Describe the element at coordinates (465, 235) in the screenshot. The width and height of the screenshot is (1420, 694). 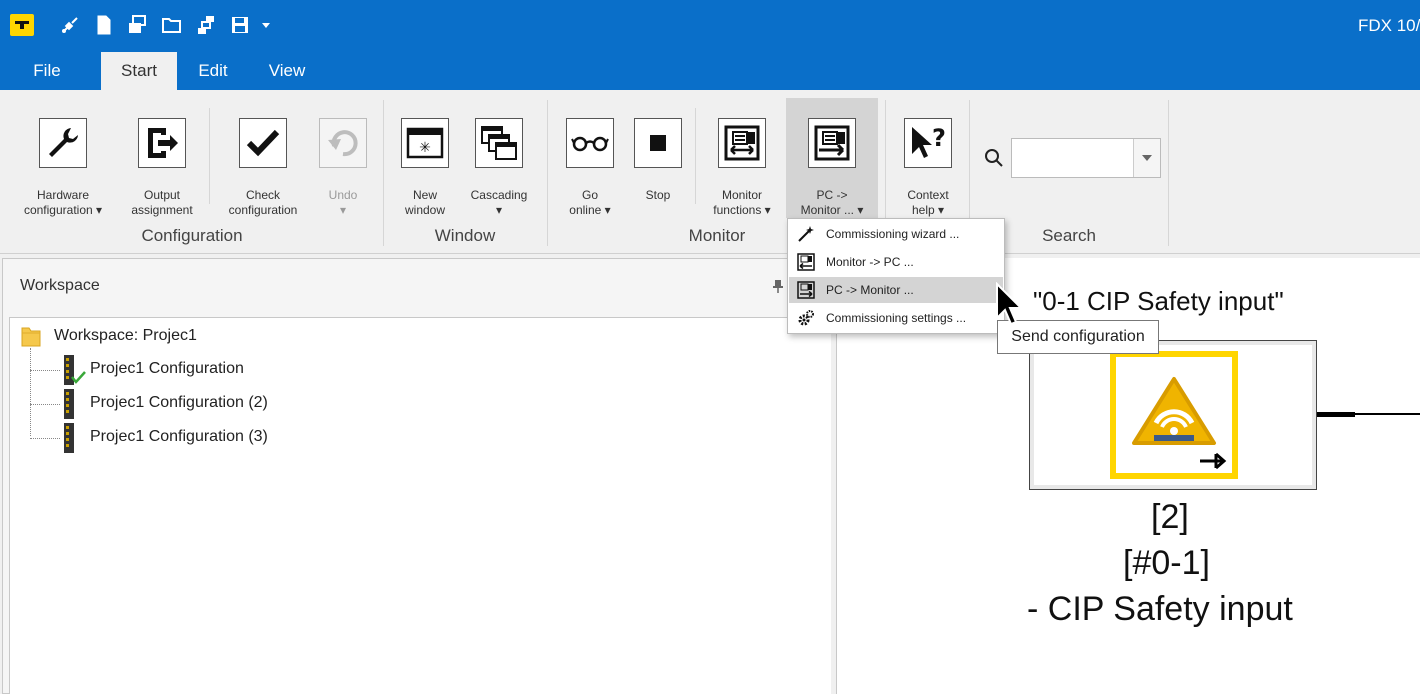
I see `group-label-window: Window` at that location.